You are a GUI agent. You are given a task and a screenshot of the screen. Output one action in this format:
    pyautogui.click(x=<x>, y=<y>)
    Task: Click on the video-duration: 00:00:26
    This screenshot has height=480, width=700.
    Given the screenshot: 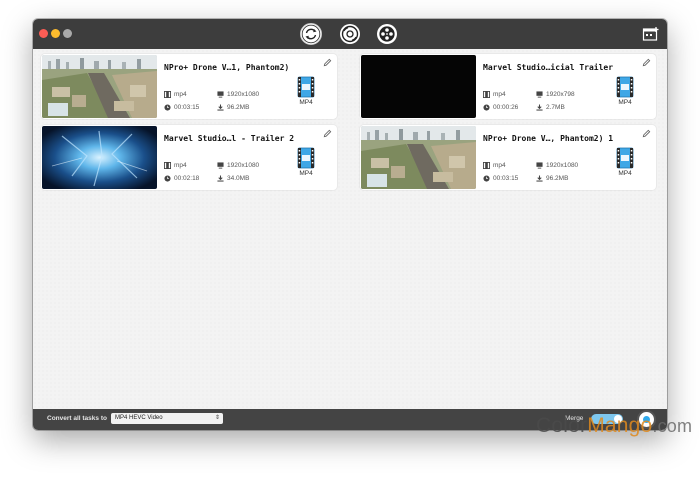 What is the action you would take?
    pyautogui.click(x=500, y=107)
    